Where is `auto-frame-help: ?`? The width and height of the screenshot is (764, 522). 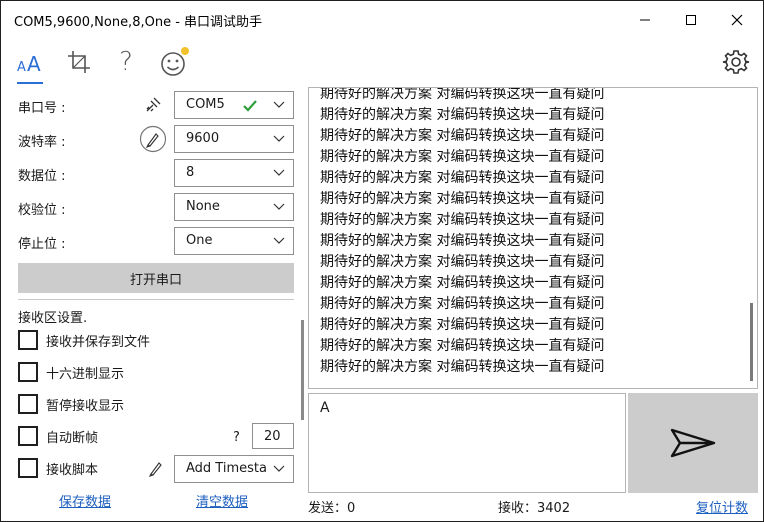 auto-frame-help: ? is located at coordinates (236, 437).